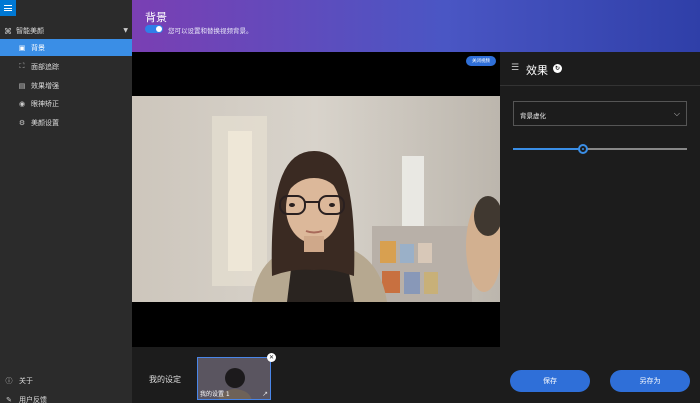 This screenshot has width=700, height=403. I want to click on panel-header: ☰ 效果 ↻, so click(600, 69).